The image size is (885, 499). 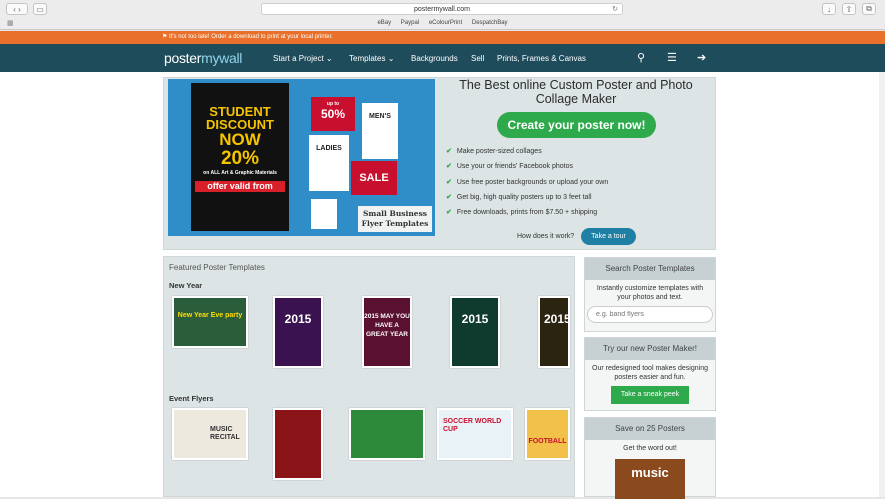 What do you see at coordinates (849, 9) in the screenshot?
I see `share-icon: ⇧` at bounding box center [849, 9].